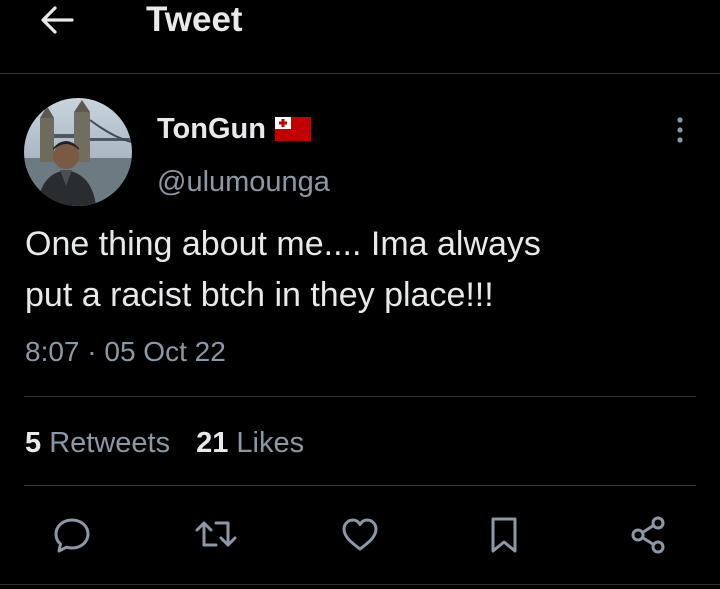 Image resolution: width=720 pixels, height=589 pixels. I want to click on tweet-text-line: One thing about me.... Ima always, so click(283, 244).